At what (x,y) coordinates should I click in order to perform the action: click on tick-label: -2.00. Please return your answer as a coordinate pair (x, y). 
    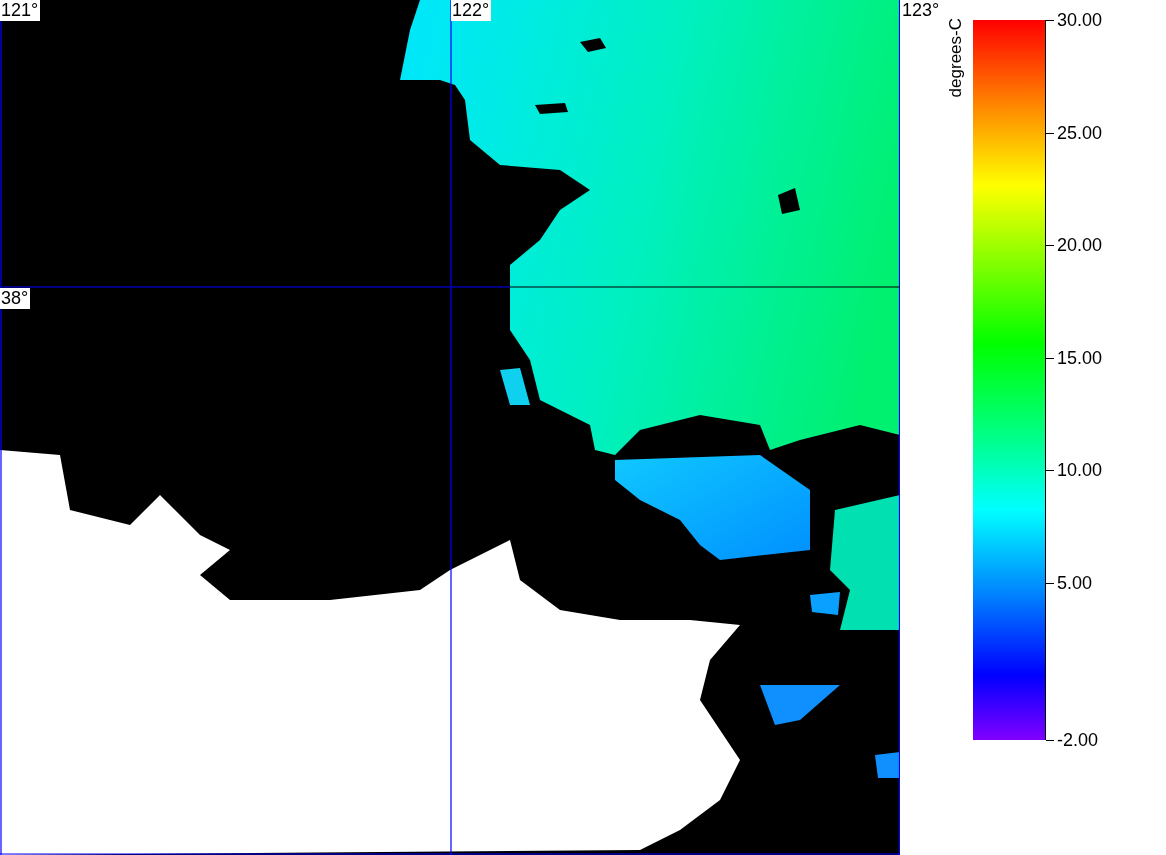
    Looking at the image, I should click on (1078, 740).